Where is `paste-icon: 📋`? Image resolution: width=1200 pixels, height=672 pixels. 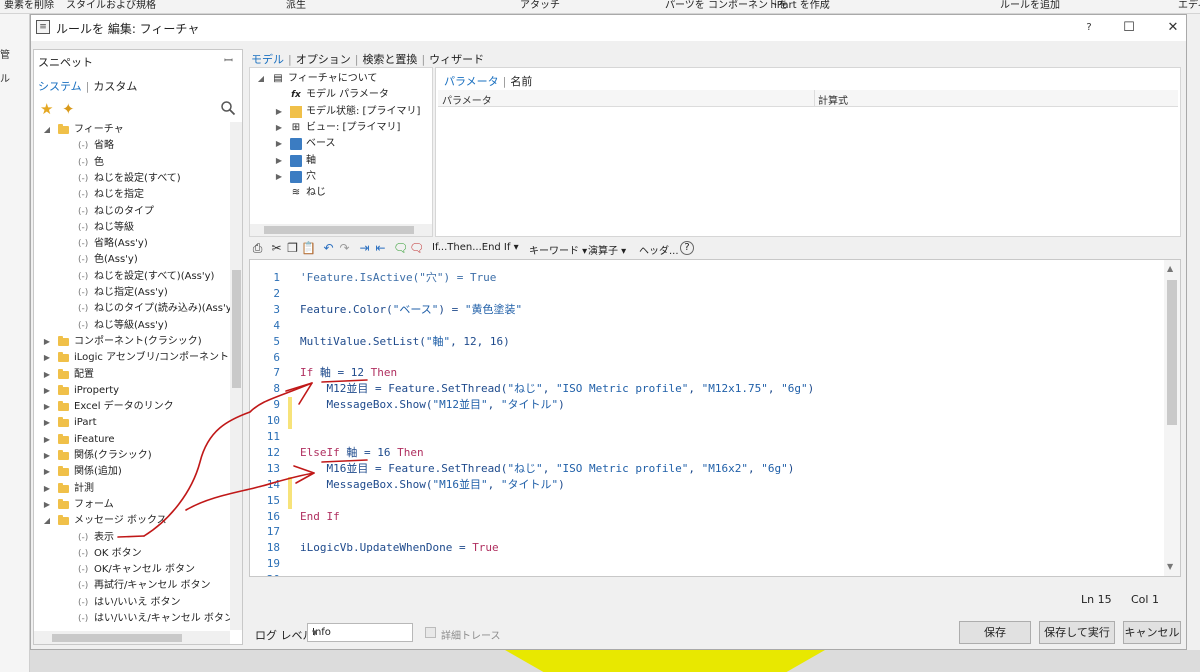
paste-icon: 📋 is located at coordinates (308, 248).